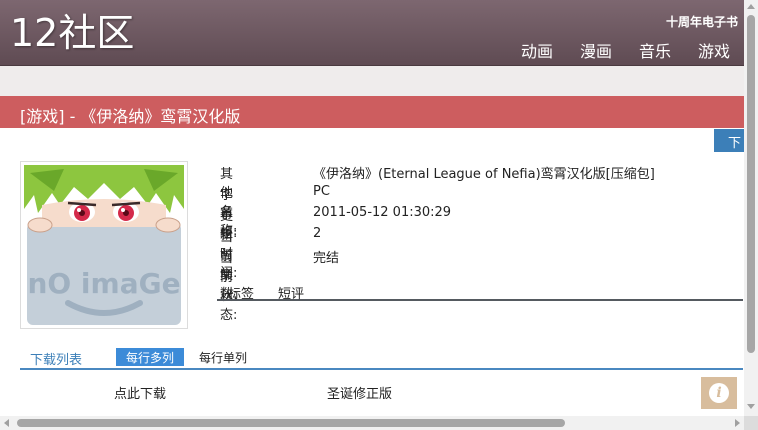  What do you see at coordinates (130, 116) in the screenshot?
I see `page-title: [游戏] - 《伊洛纳》鸾霄汉化版` at bounding box center [130, 116].